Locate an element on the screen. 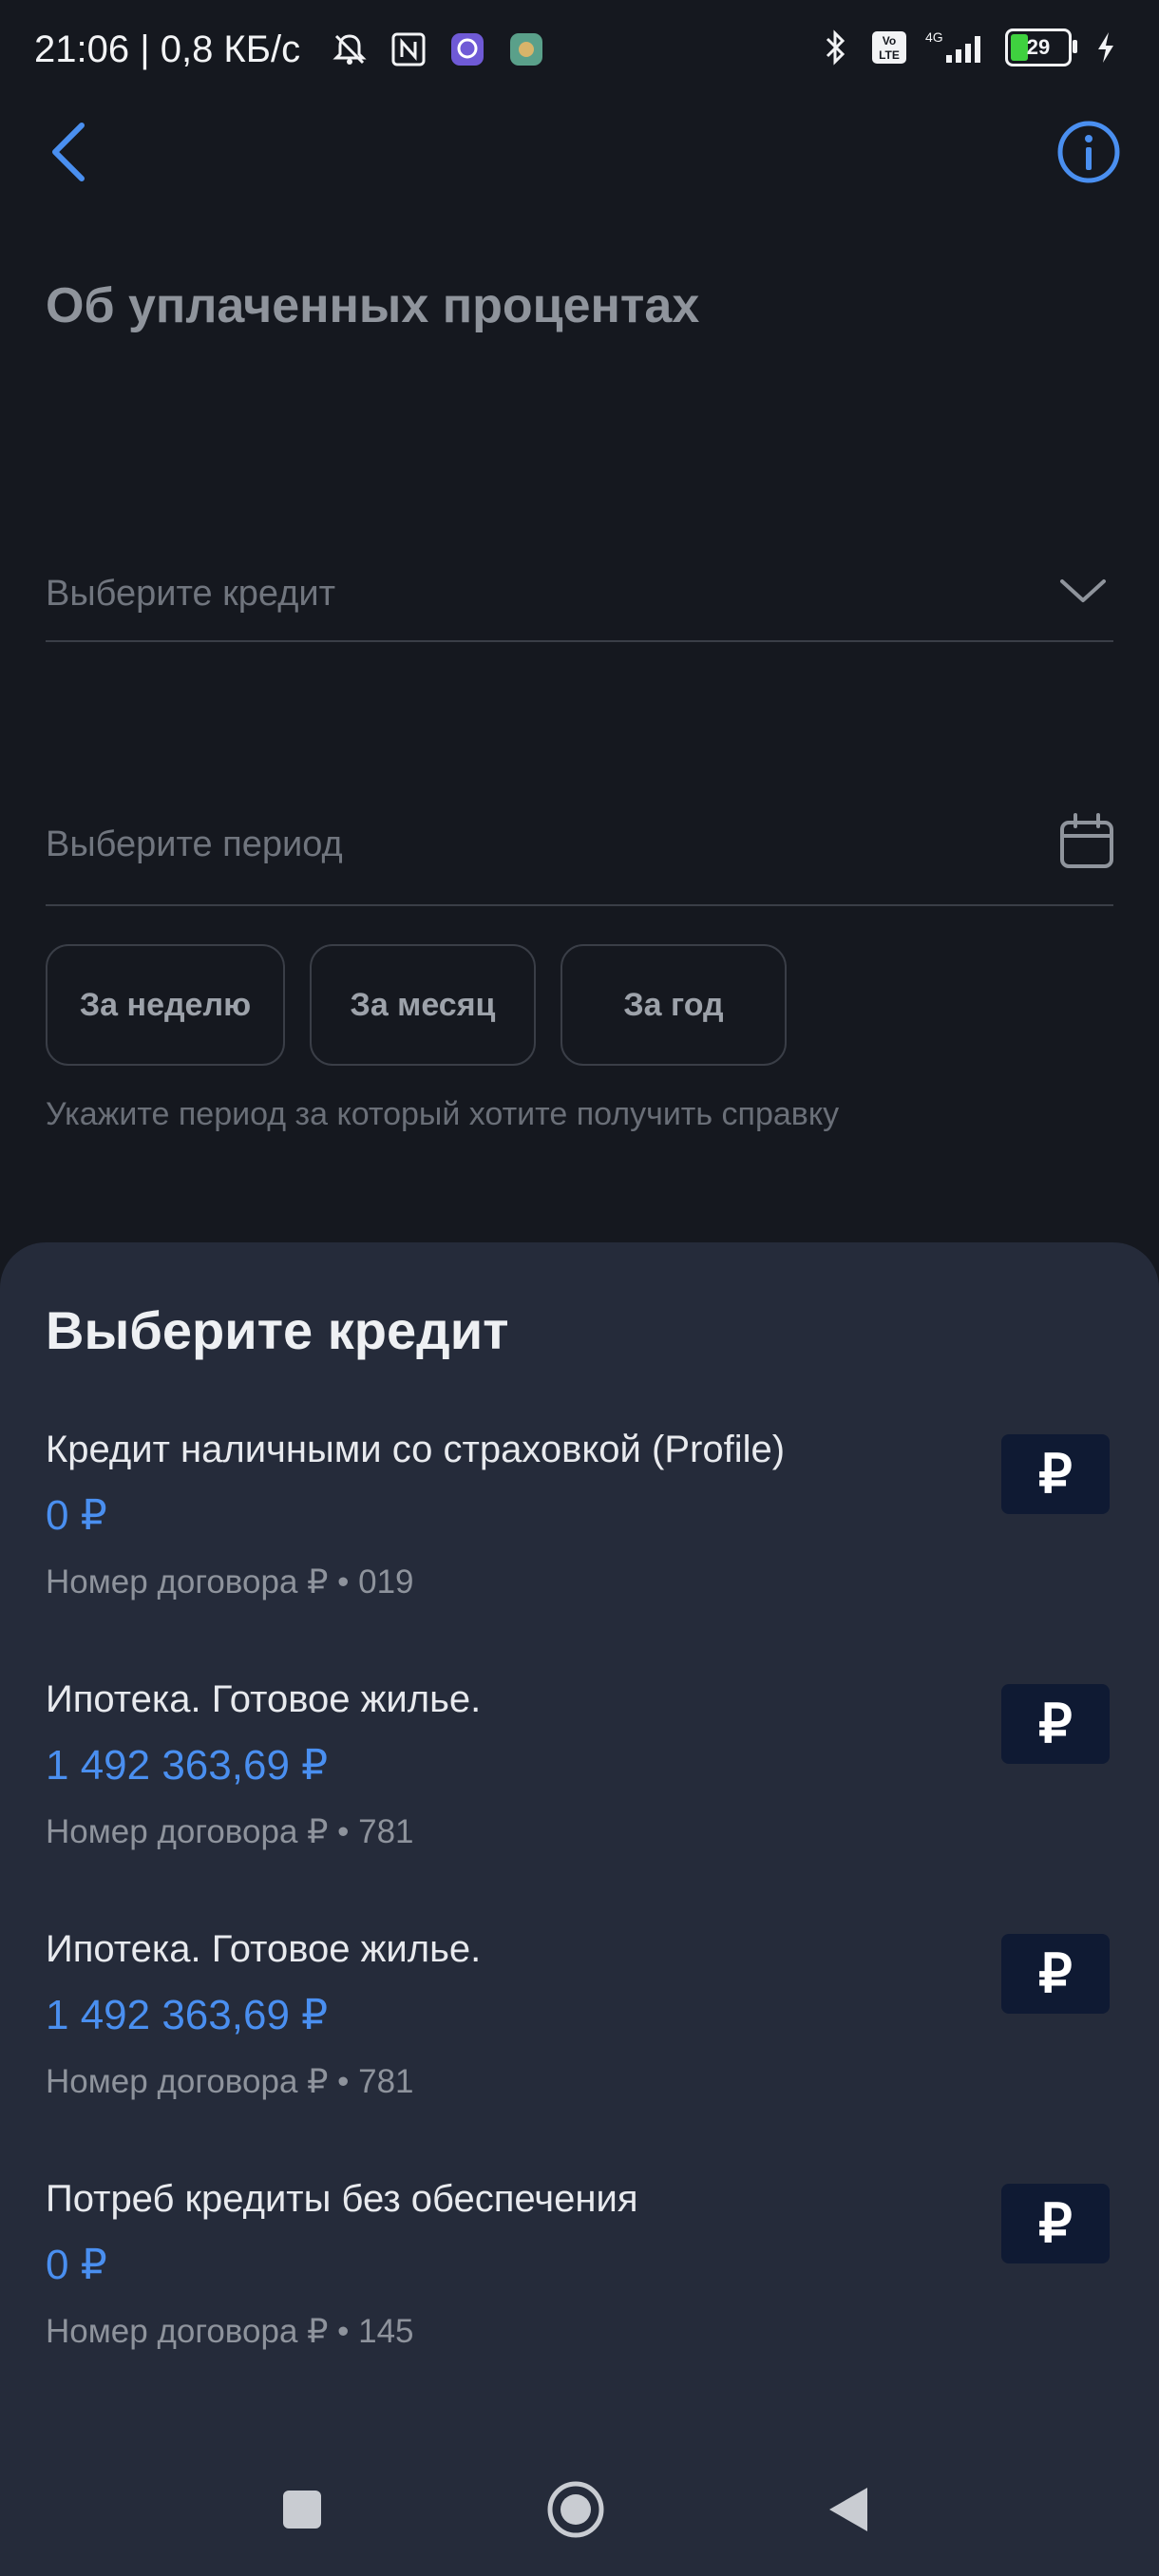 The image size is (1159, 2576). period-select: Выберите период is located at coordinates (579, 856).